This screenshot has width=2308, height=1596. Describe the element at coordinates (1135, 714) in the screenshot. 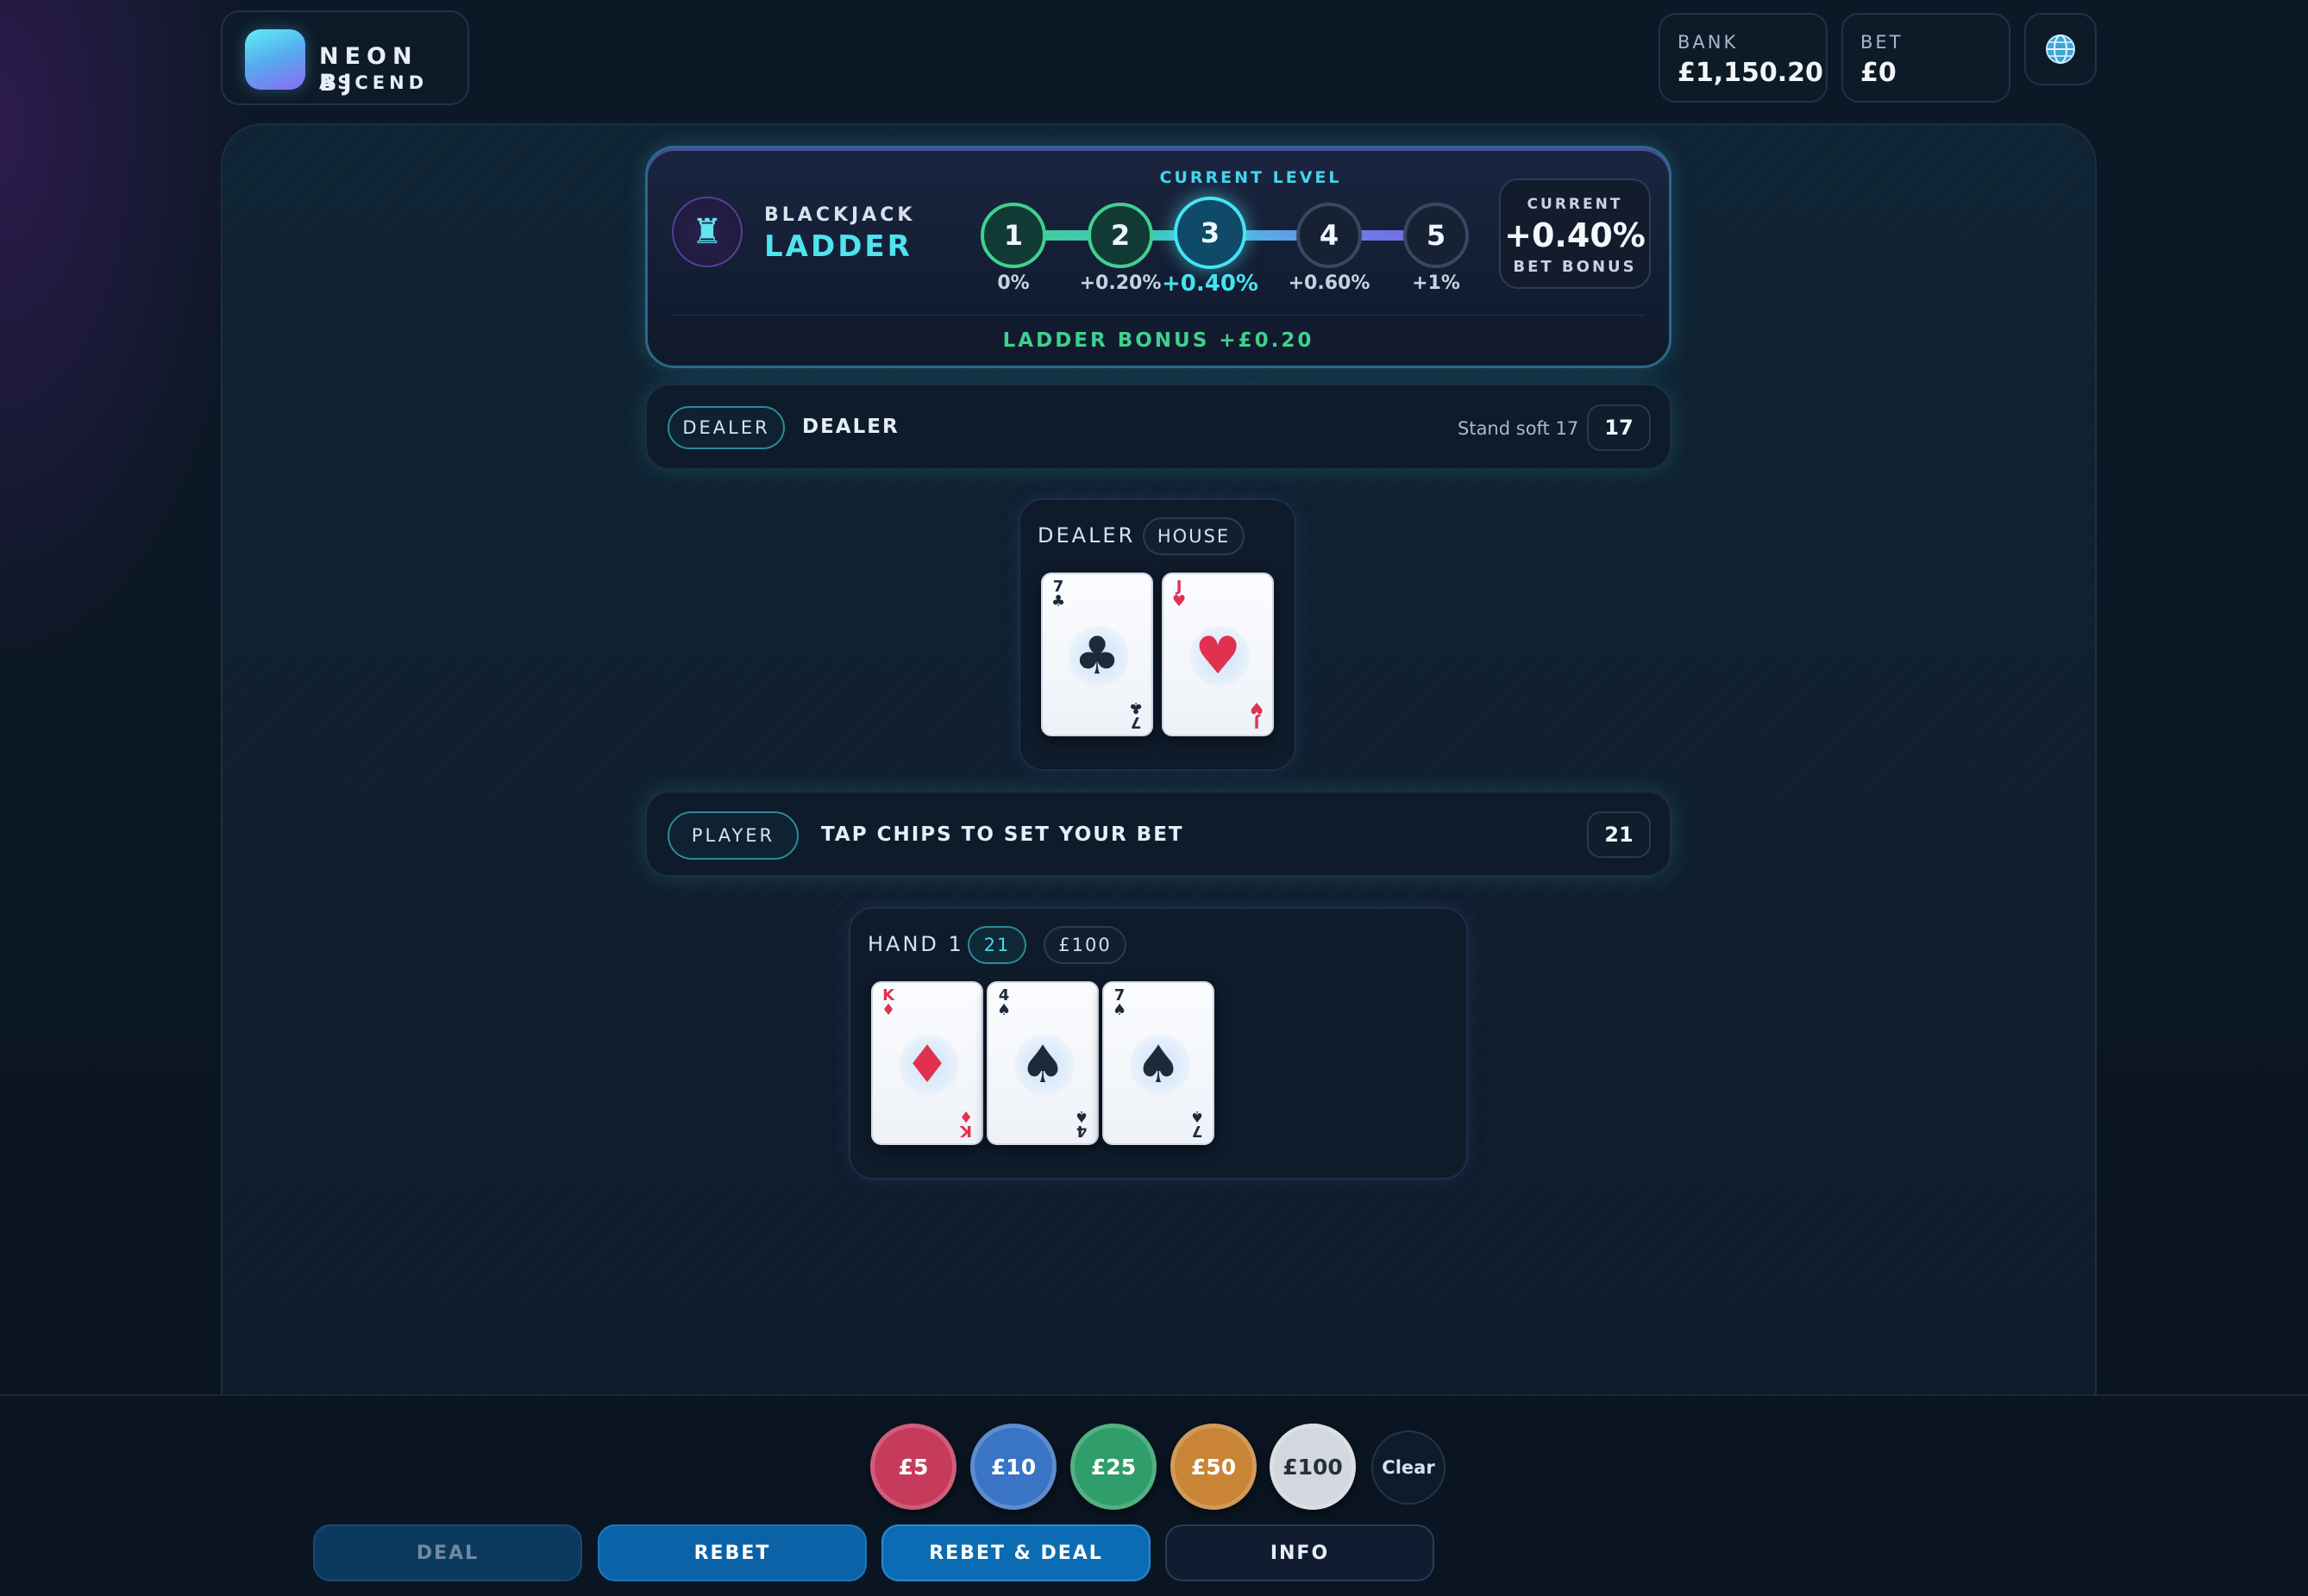

I see `card-corner-bottom: 7 ♣` at that location.